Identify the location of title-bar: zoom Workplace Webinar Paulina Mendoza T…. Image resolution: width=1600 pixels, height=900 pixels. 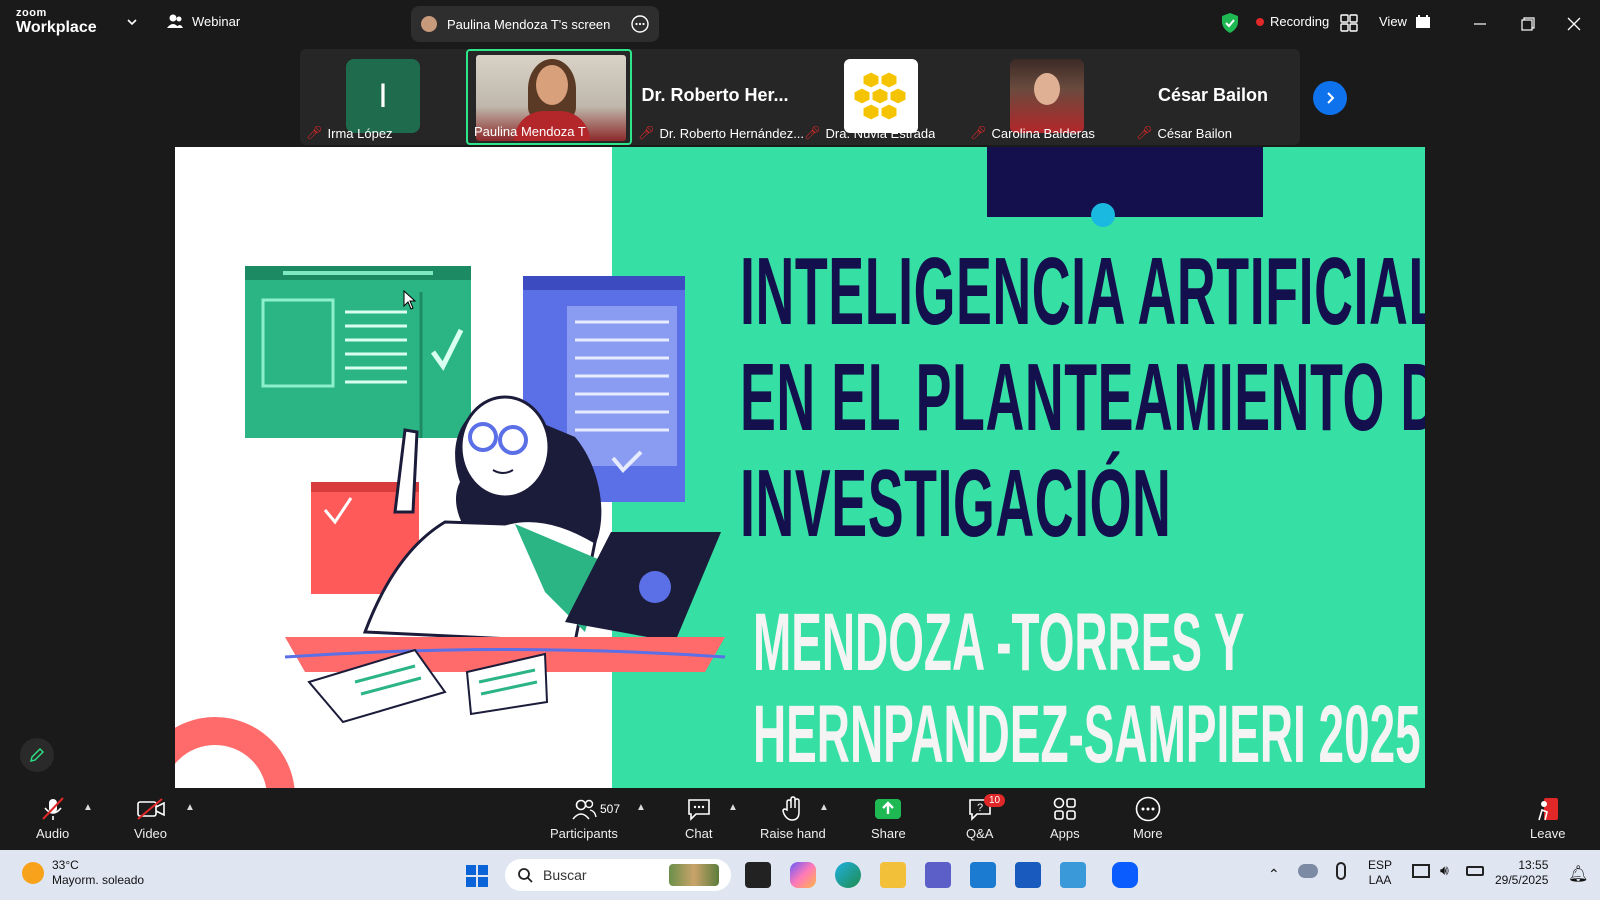
(800, 24).